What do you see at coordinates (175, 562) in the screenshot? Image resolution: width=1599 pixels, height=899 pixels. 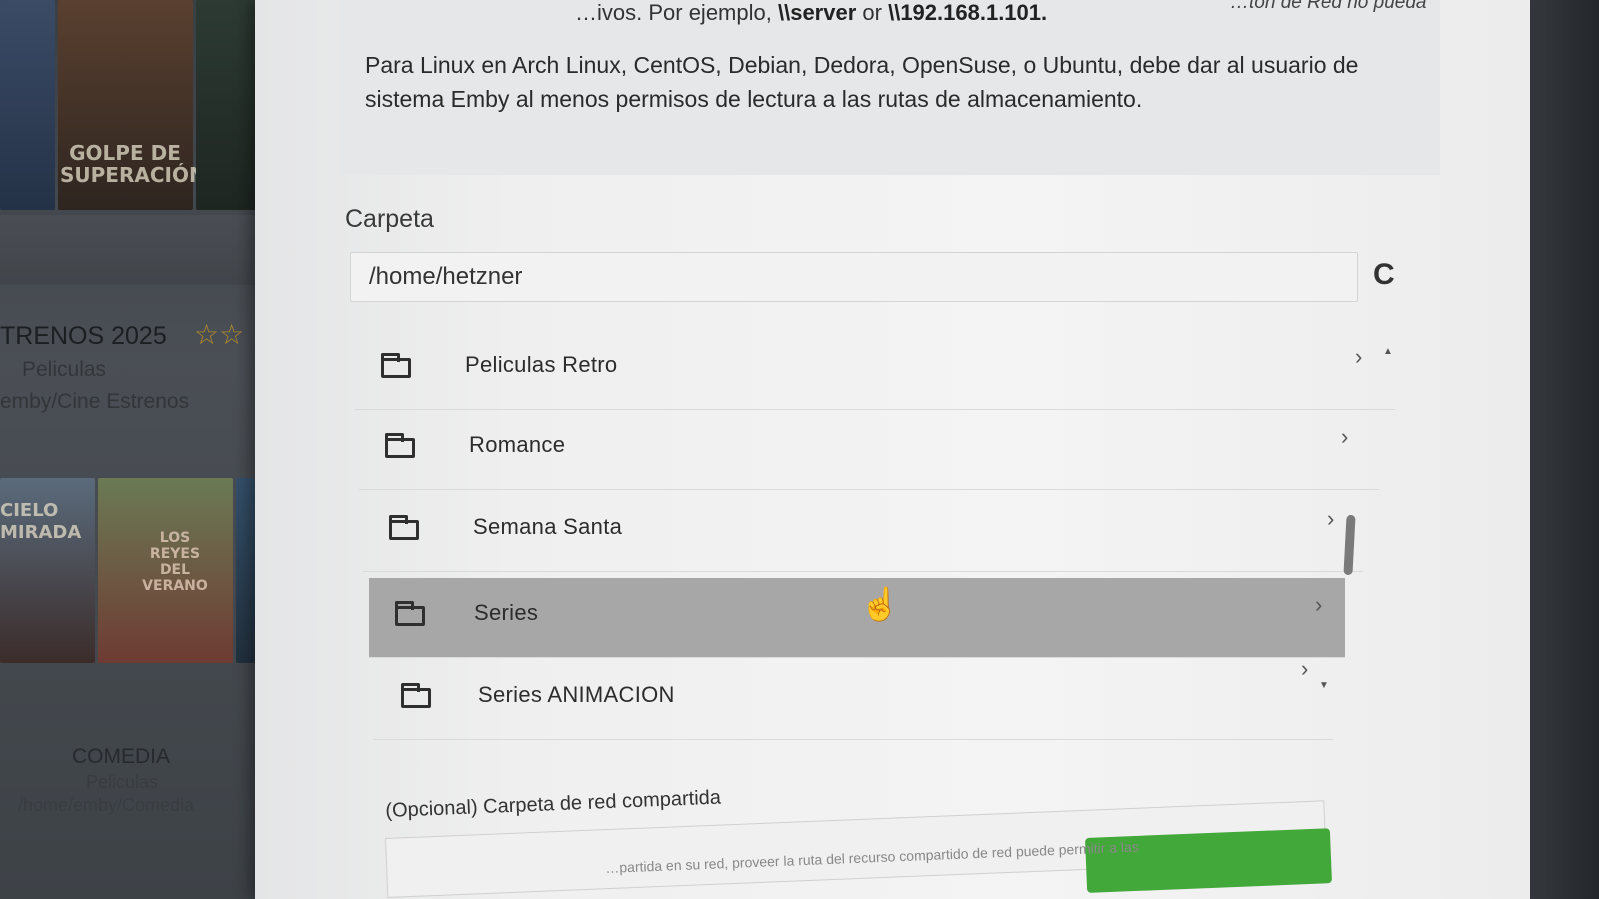 I see `poster-reyes-title: LOS REYES DEL VERANO` at bounding box center [175, 562].